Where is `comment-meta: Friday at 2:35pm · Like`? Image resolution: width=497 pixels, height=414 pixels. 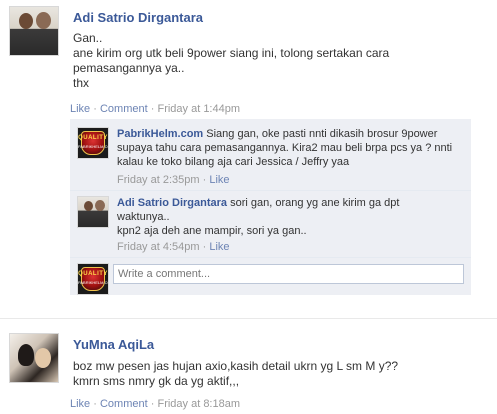 comment-meta: Friday at 2:35pm · Like is located at coordinates (173, 180).